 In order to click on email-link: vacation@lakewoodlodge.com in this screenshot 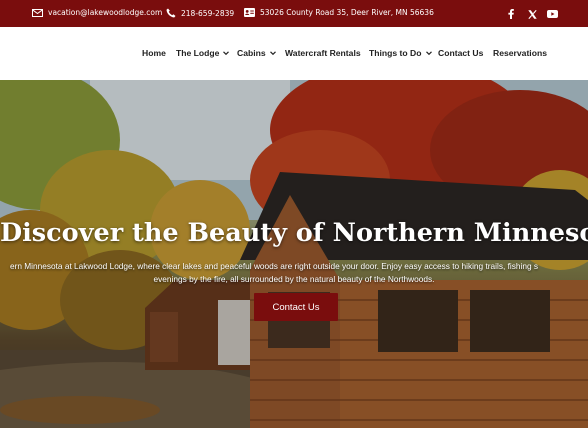, I will do `click(97, 12)`.